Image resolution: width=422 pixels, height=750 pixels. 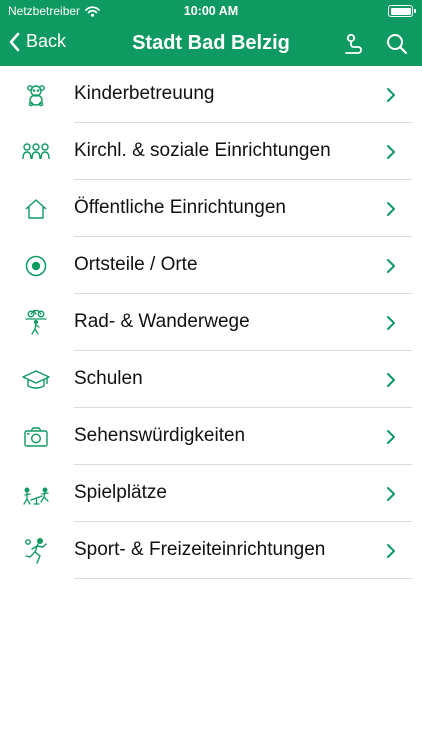 I want to click on house-icon, so click(x=36, y=209).